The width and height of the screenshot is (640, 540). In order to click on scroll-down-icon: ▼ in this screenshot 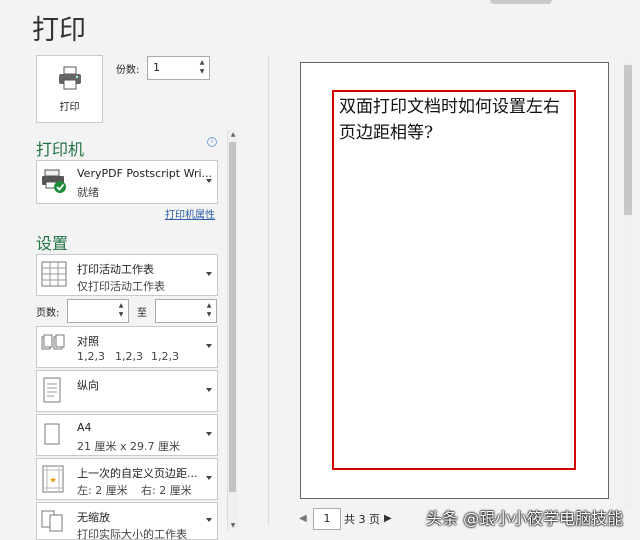, I will do `click(233, 525)`.